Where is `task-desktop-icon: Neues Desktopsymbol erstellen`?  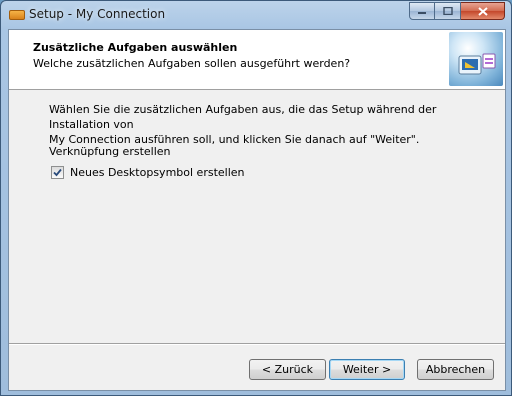
task-desktop-icon: Neues Desktopsymbol erstellen is located at coordinates (148, 172).